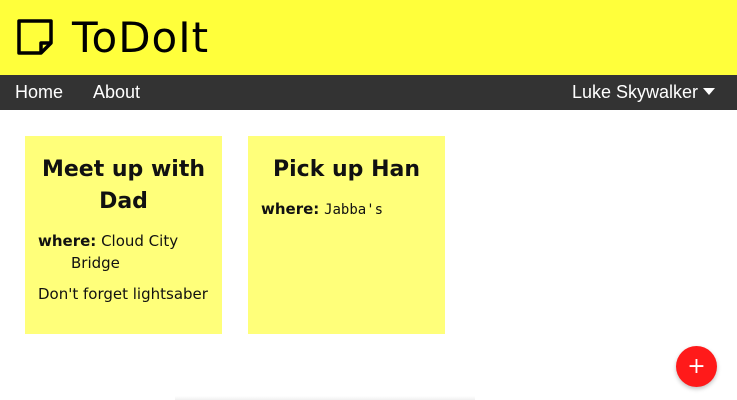 The width and height of the screenshot is (737, 400). Describe the element at coordinates (346, 235) in the screenshot. I see `note-card: Pick up Han where: Jabba's` at that location.